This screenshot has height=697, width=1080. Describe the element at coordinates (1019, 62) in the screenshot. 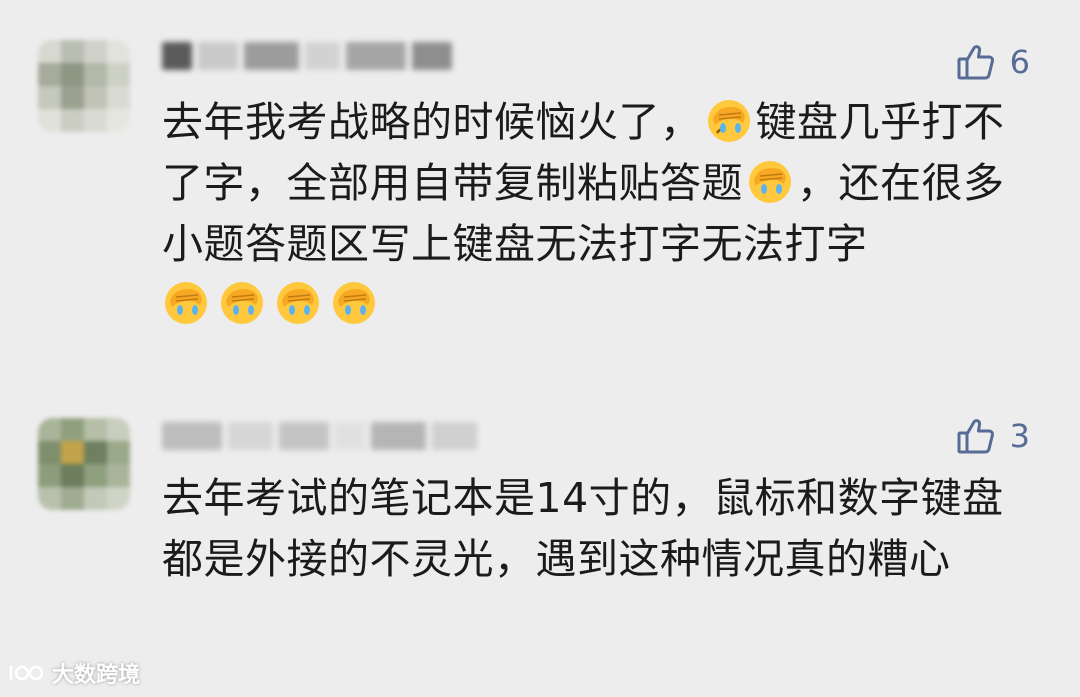

I see `like-count: 6` at that location.